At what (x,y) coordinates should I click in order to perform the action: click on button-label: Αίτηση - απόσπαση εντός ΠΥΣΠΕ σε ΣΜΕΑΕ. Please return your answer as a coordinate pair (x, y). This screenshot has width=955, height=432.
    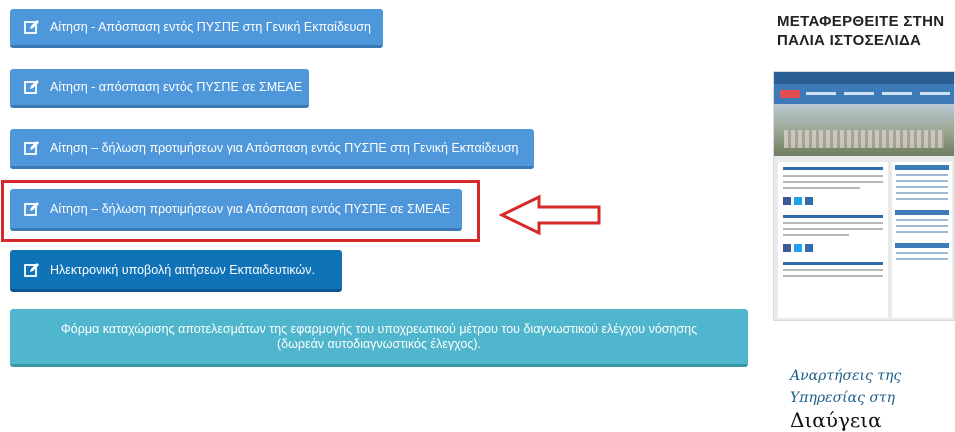
    Looking at the image, I should click on (176, 87).